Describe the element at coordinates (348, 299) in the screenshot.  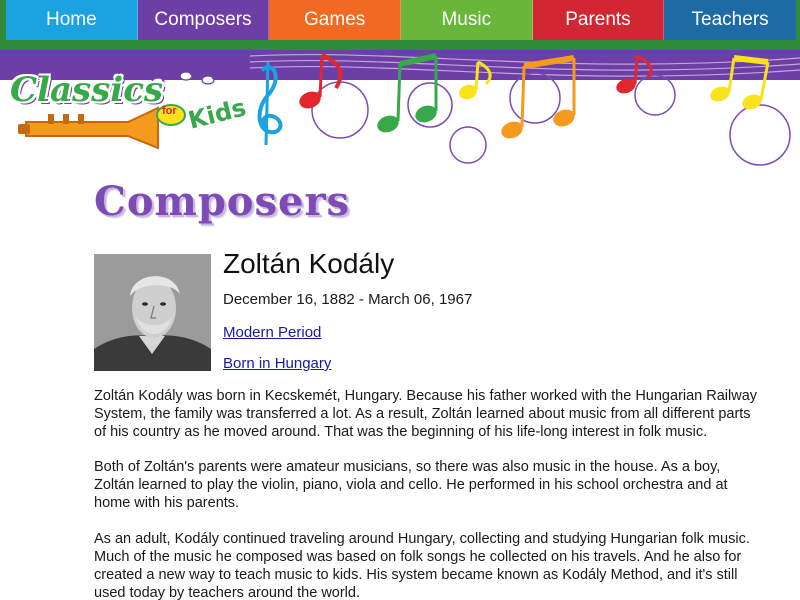
I see `composer-dates: December 16, 1882 - March 06, 1967` at that location.